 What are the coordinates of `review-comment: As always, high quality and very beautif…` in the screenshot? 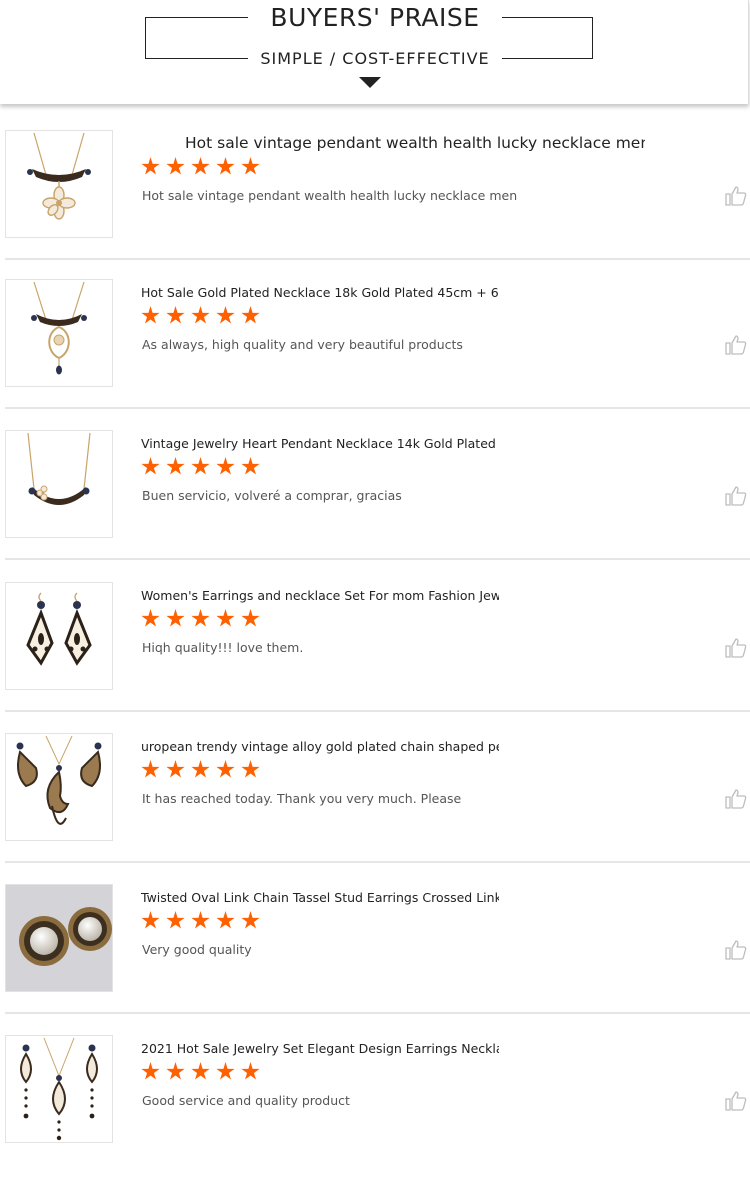 It's located at (302, 344).